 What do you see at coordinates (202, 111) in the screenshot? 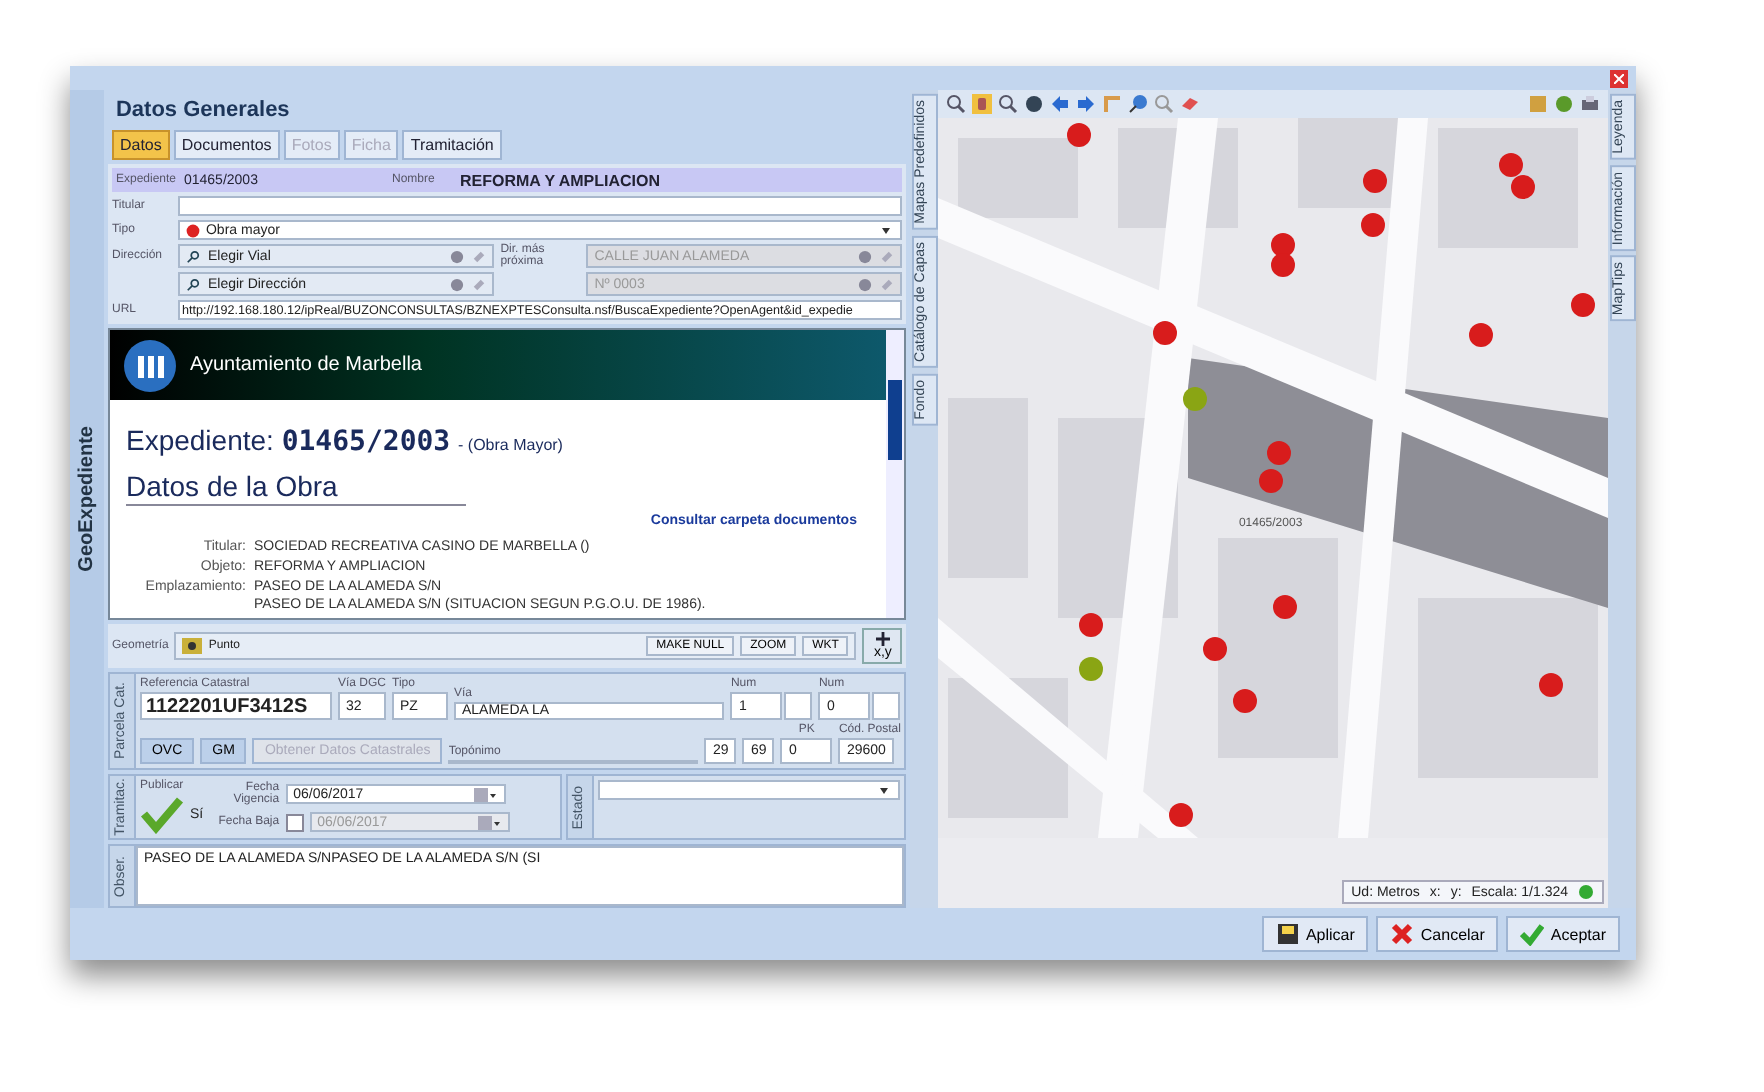
I see `window-title: Datos Generales` at bounding box center [202, 111].